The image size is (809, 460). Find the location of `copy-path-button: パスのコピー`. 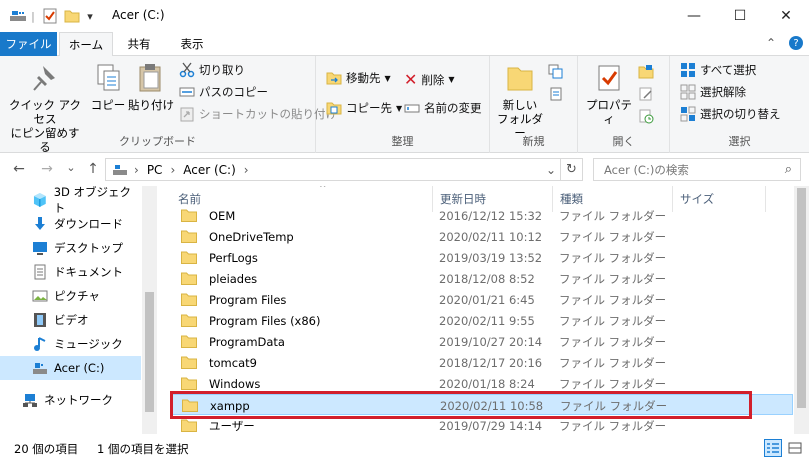

copy-path-button: パスのコピー is located at coordinates (223, 92).